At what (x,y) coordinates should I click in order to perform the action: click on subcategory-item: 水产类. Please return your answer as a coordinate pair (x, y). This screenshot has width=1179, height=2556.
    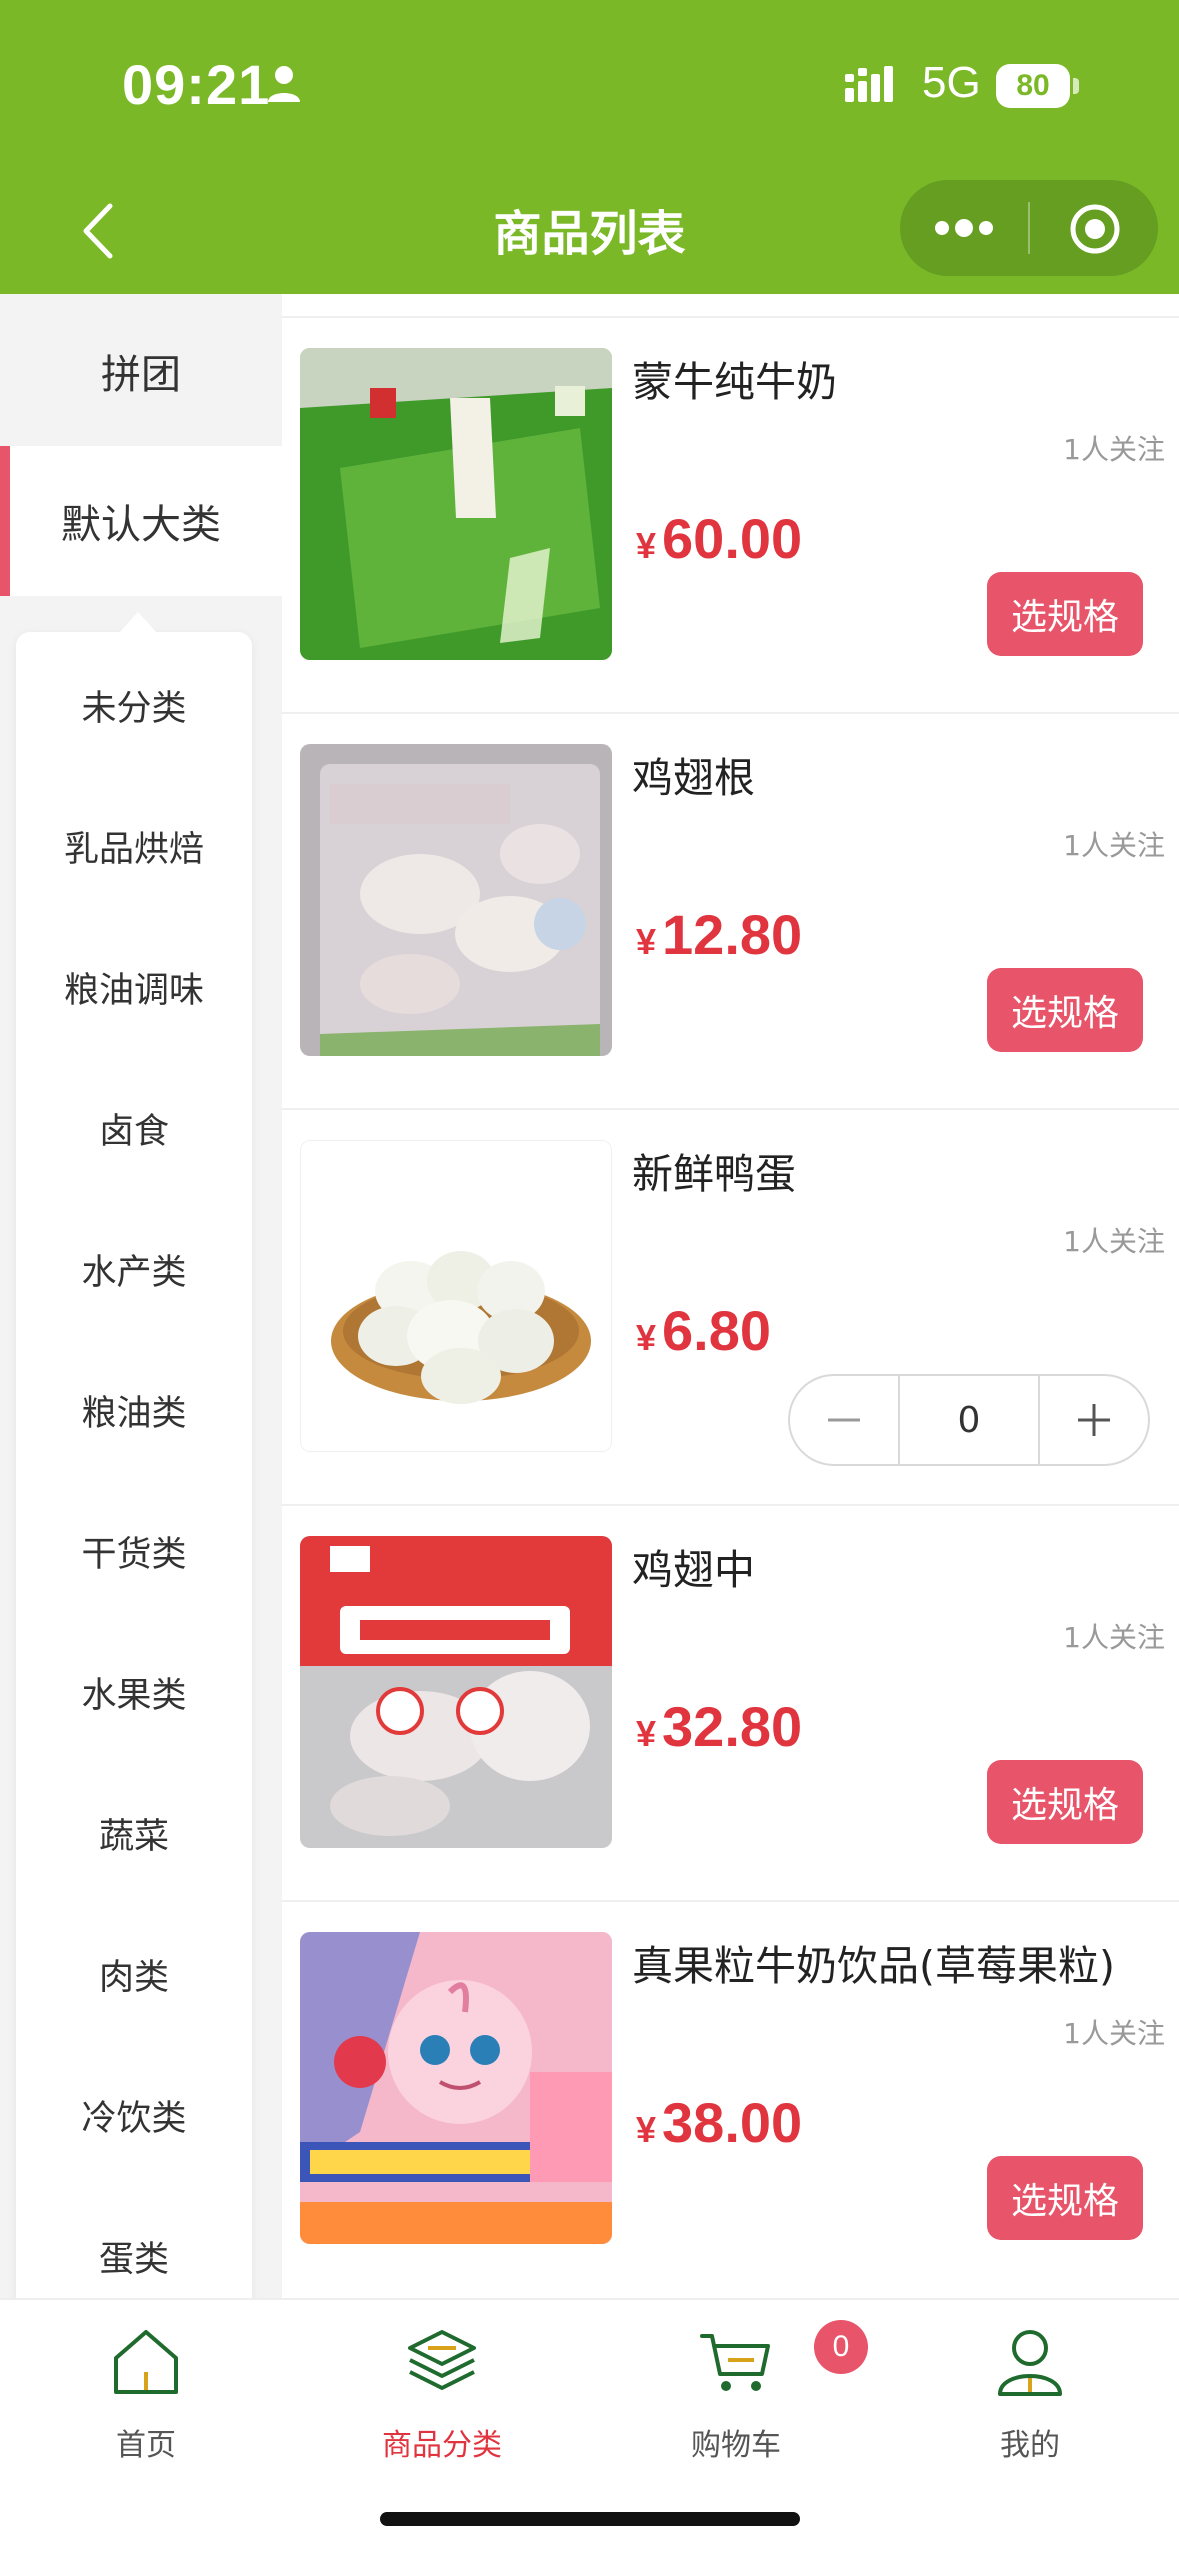
    Looking at the image, I should click on (134, 1269).